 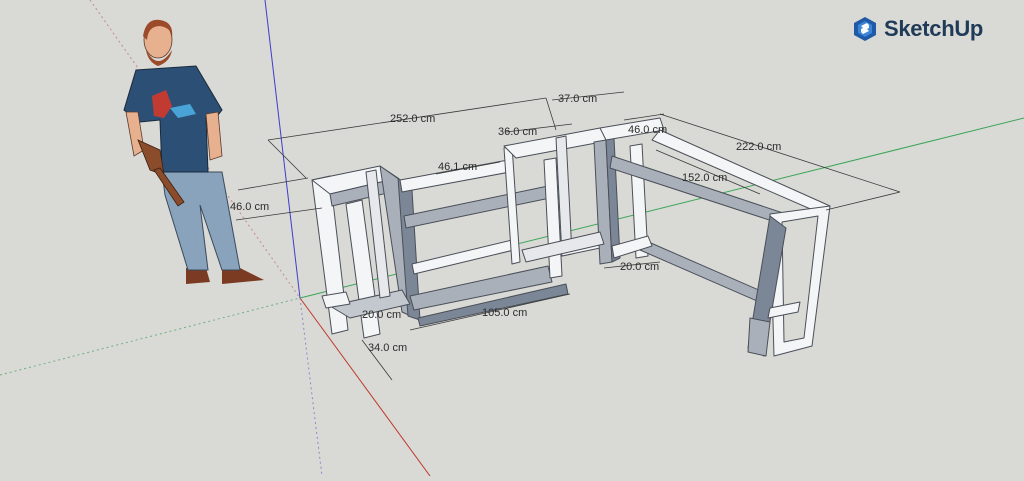 What do you see at coordinates (249, 207) in the screenshot?
I see `dim-left-depth: 46.0 cm` at bounding box center [249, 207].